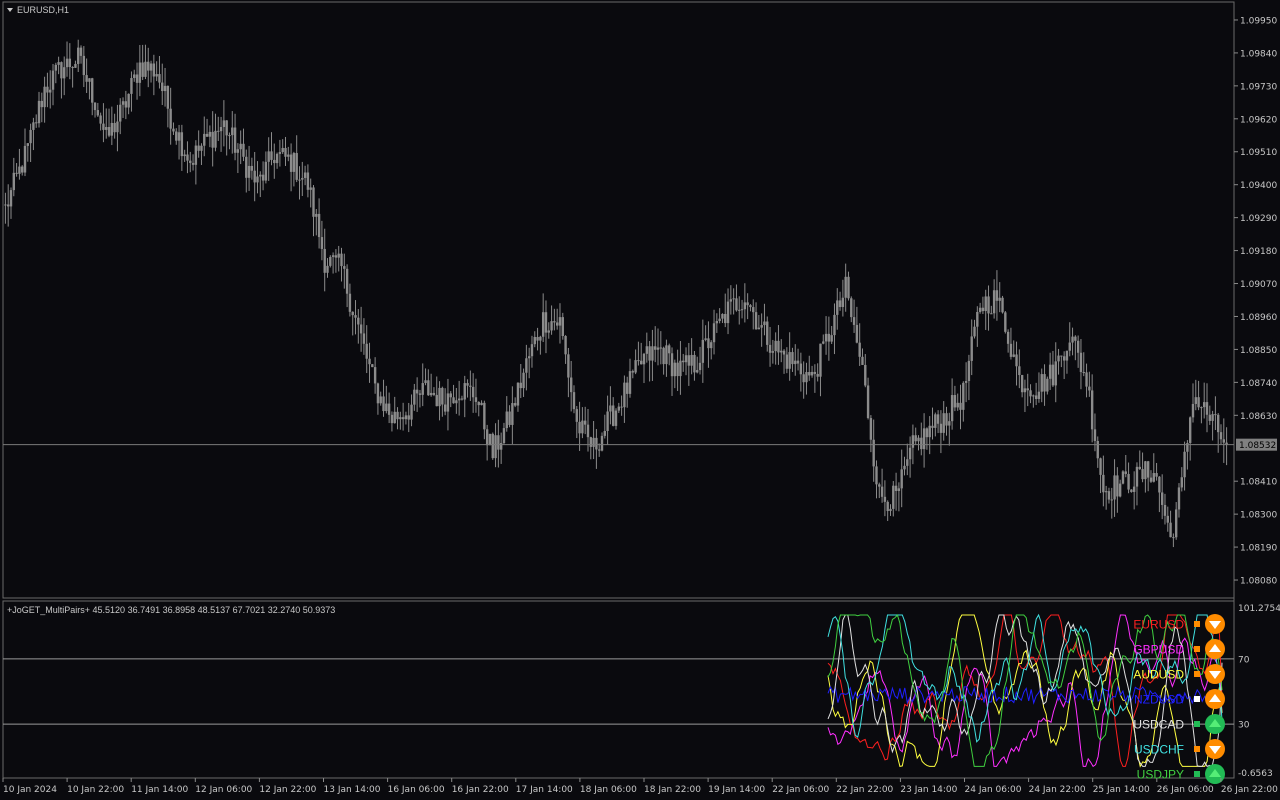  I want to click on time-tick-label: 18 Jan 22:00, so click(672, 790).